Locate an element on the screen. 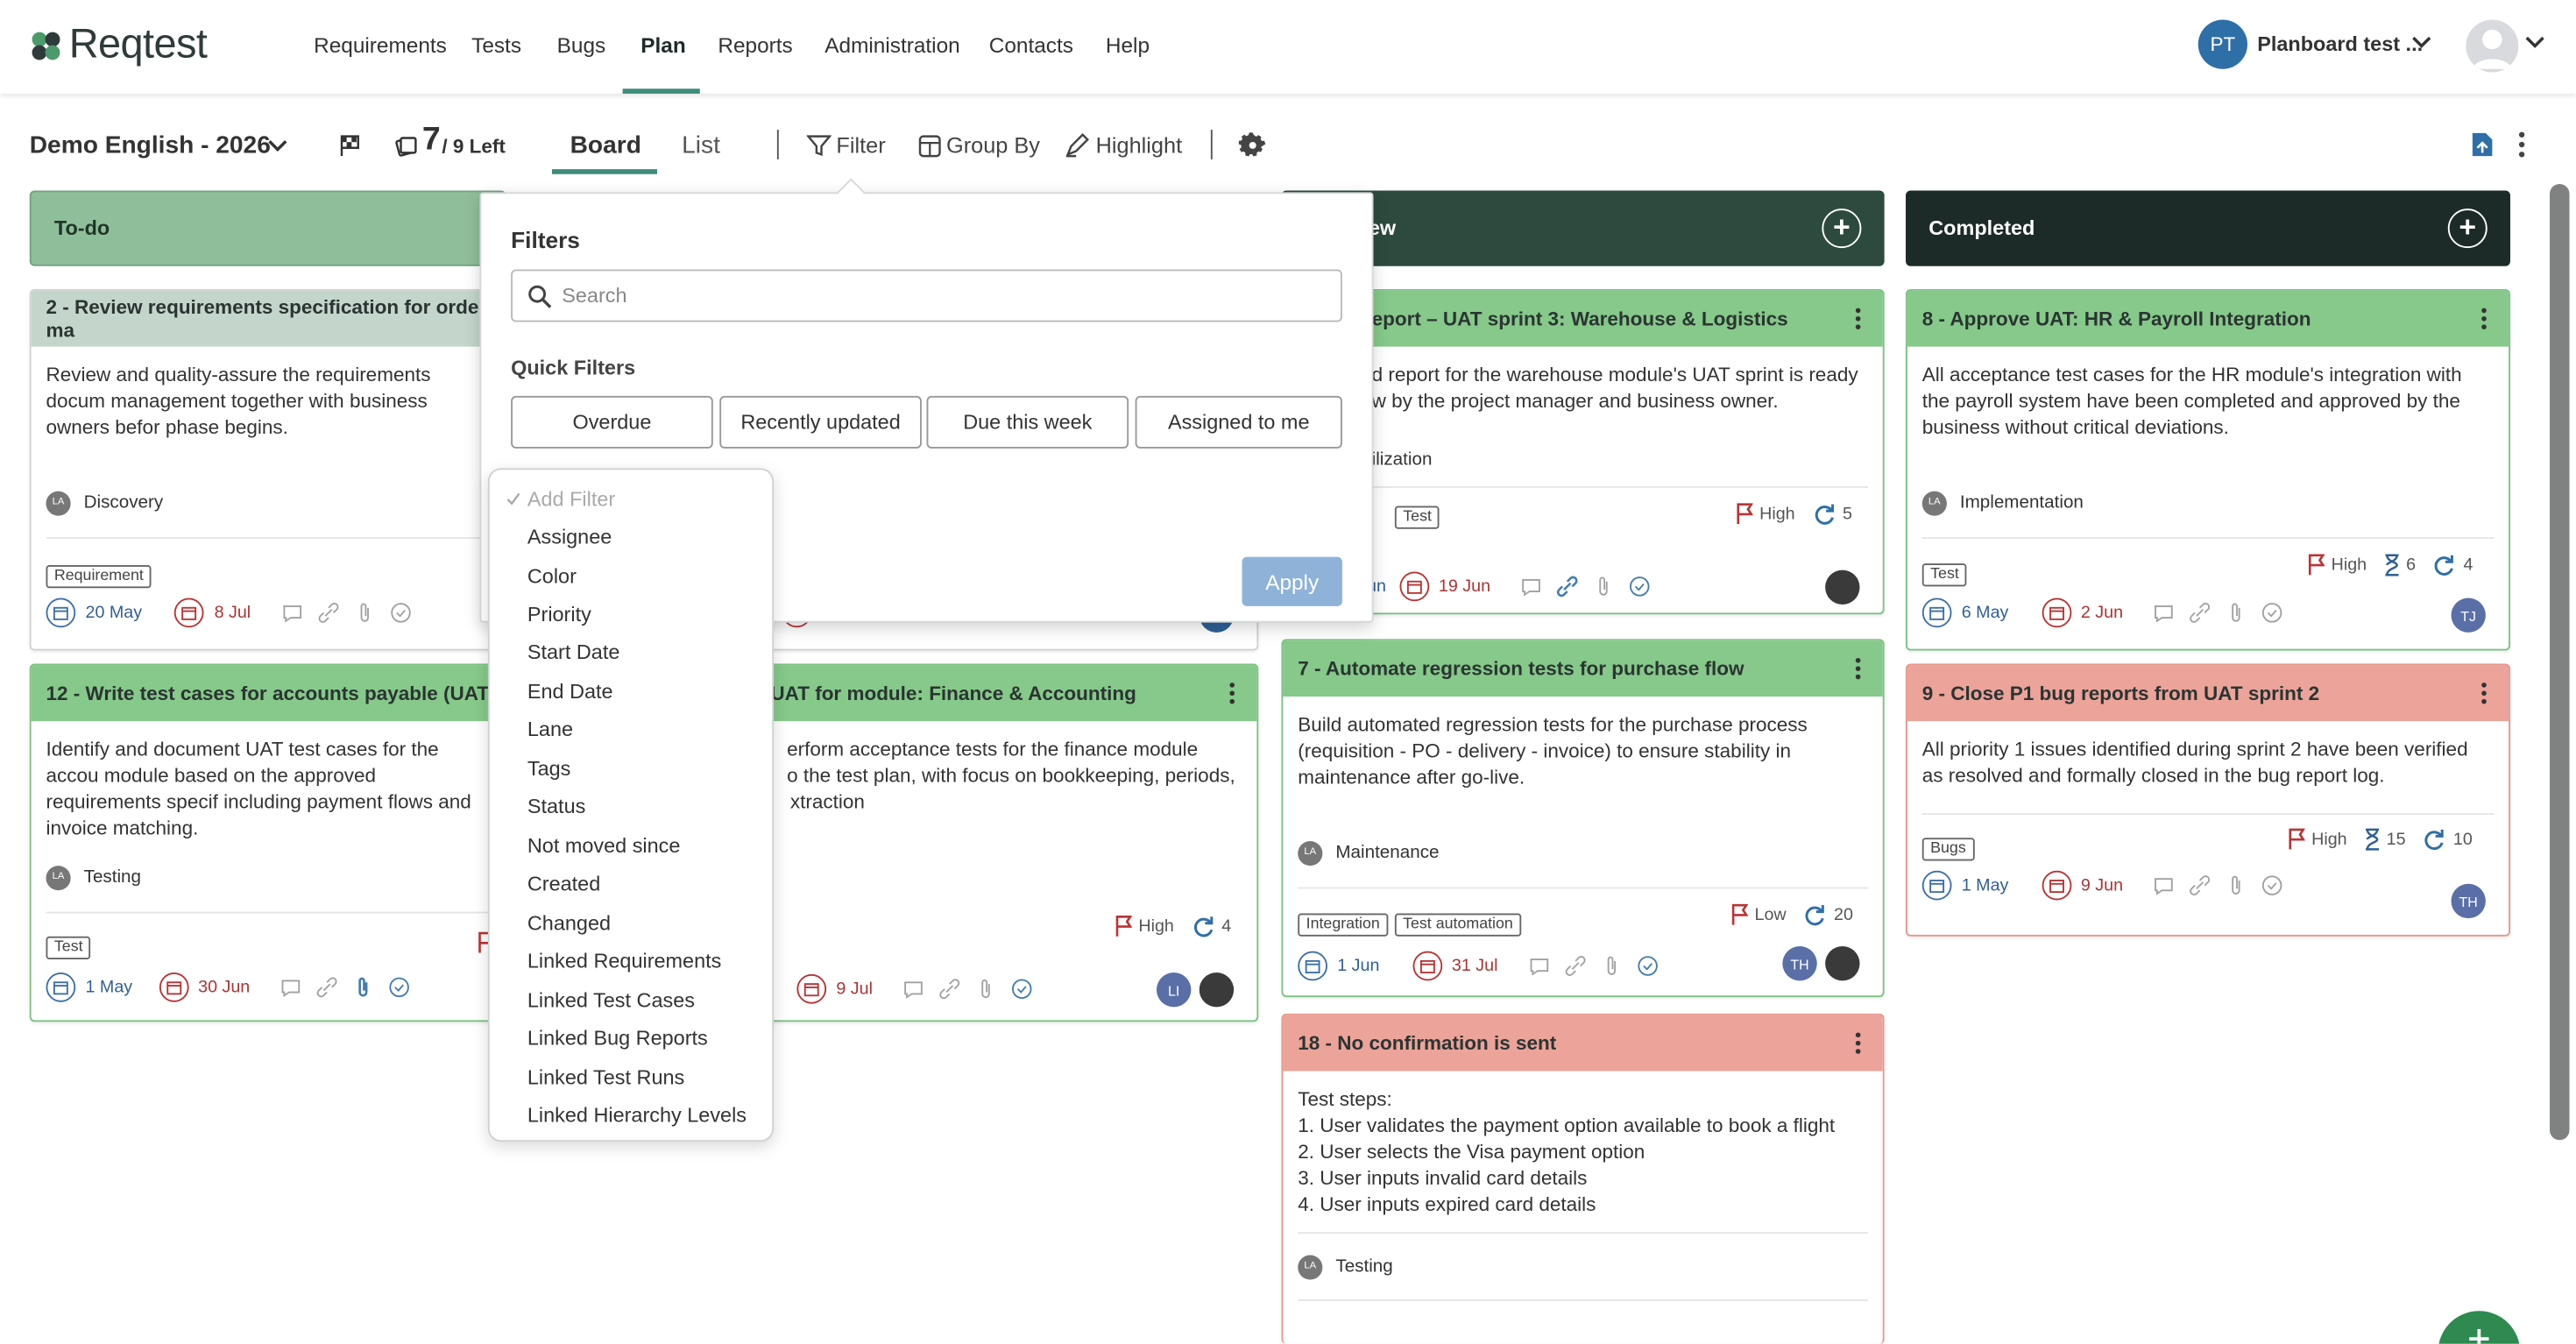 This screenshot has height=1344, width=2576. dropdown-option: Assignee is located at coordinates (569, 537).